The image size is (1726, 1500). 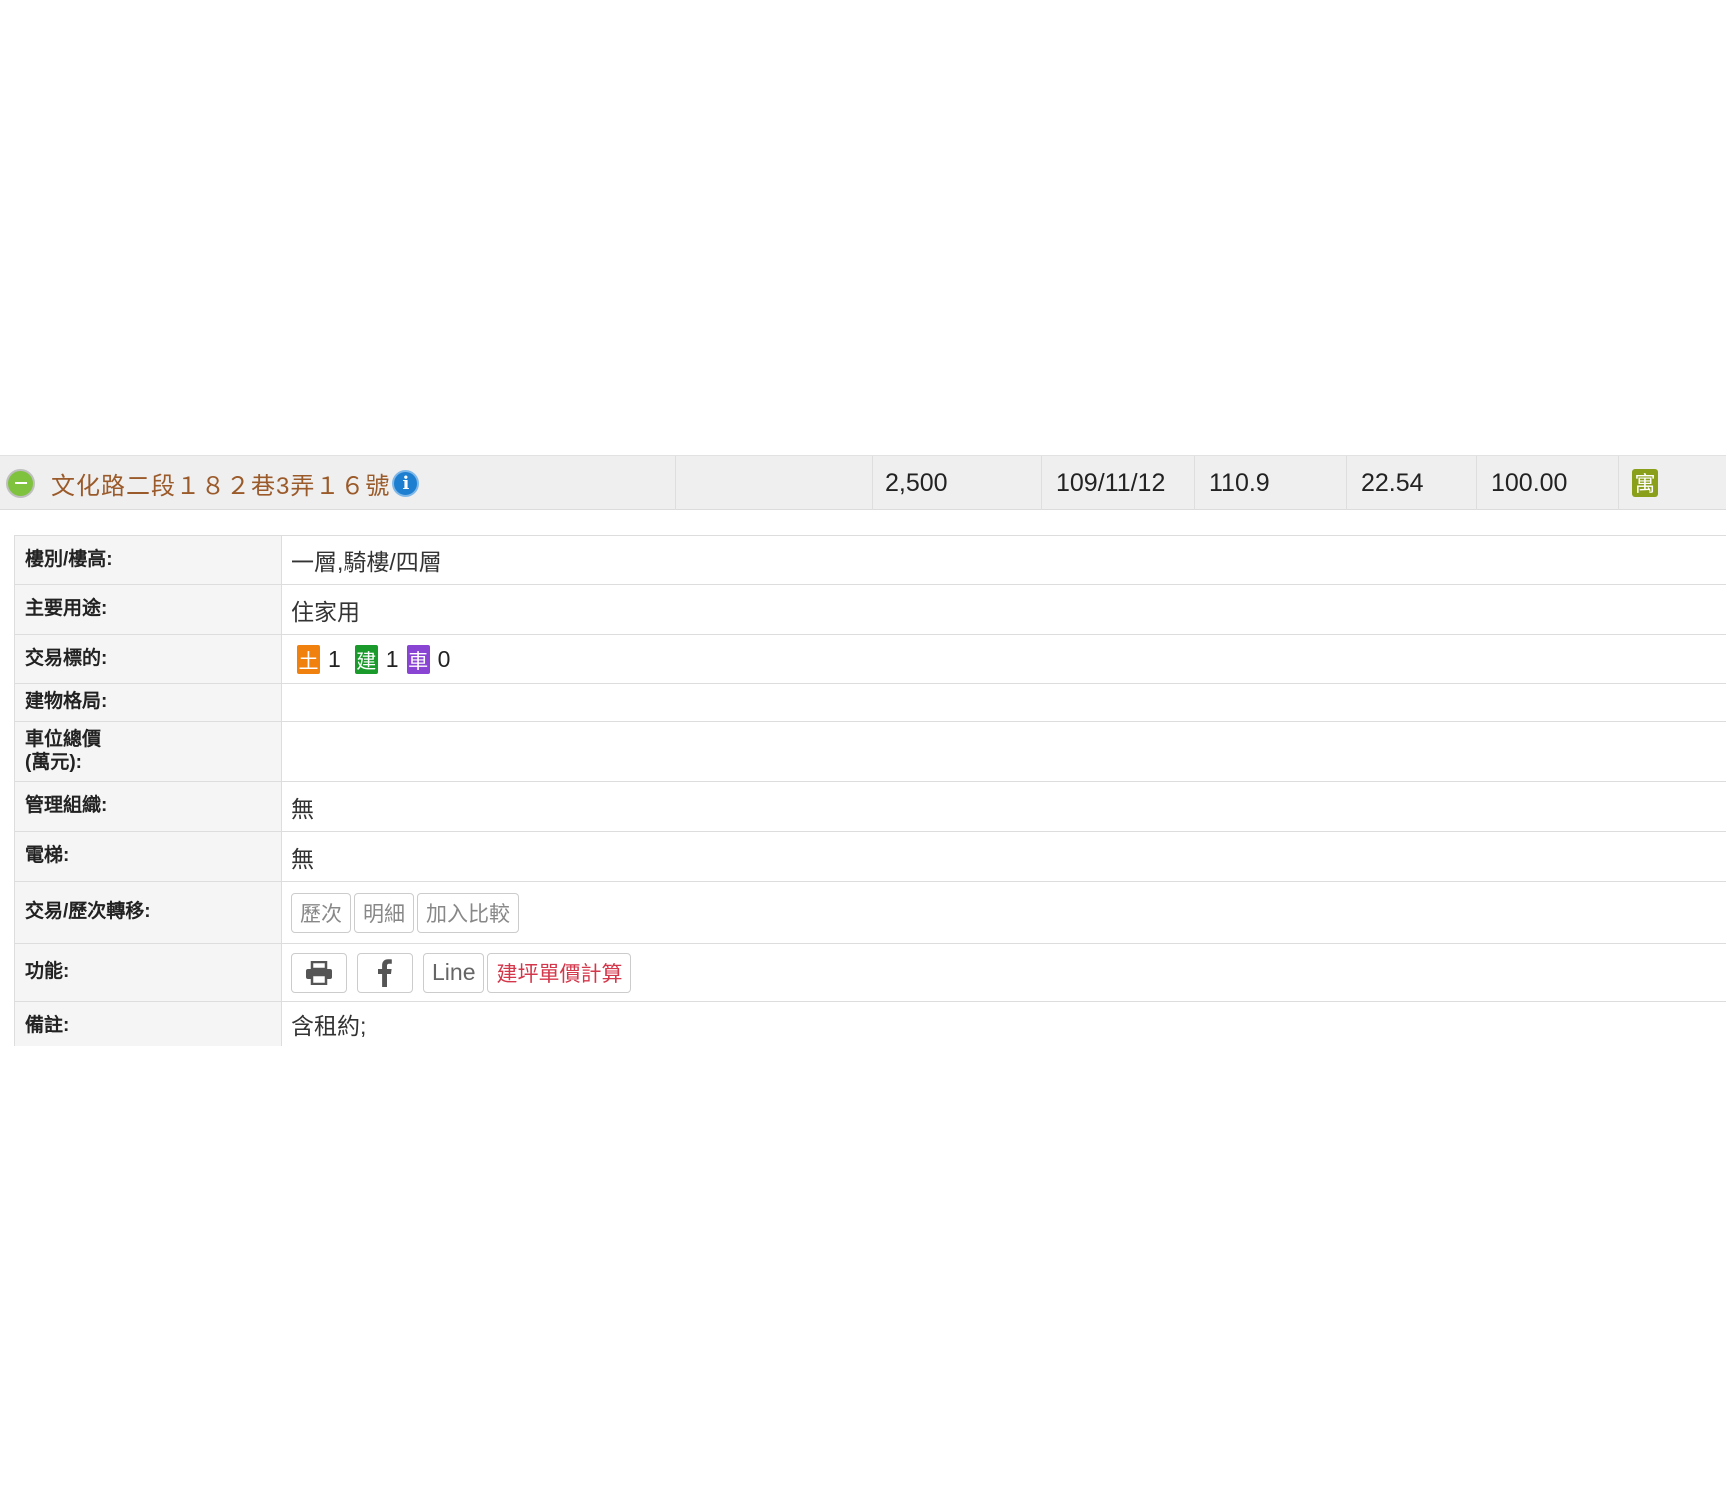 I want to click on detail-row-notes: 備註: 含租約;, so click(x=870, y=1024).